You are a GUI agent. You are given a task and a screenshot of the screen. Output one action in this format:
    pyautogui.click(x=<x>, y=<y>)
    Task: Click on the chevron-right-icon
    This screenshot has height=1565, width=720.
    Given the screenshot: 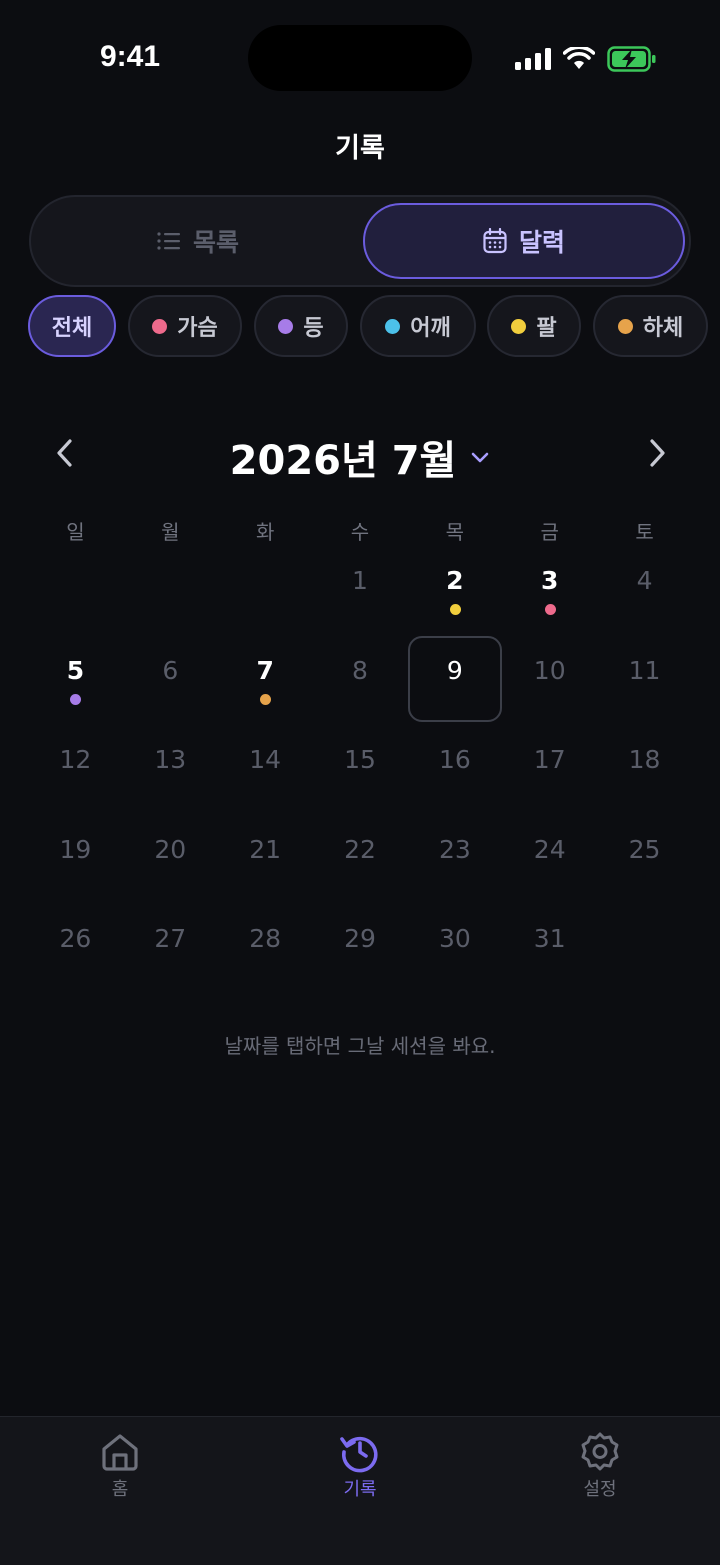 What is the action you would take?
    pyautogui.click(x=657, y=453)
    